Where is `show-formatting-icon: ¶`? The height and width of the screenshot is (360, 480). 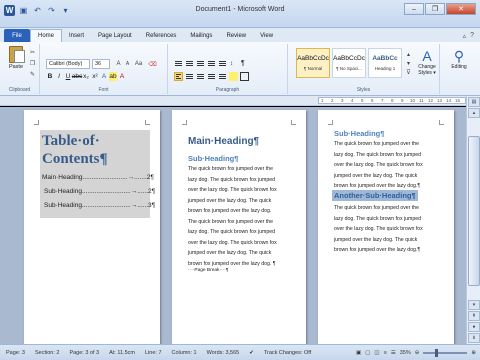
show-formatting-icon: ¶ is located at coordinates (244, 63).